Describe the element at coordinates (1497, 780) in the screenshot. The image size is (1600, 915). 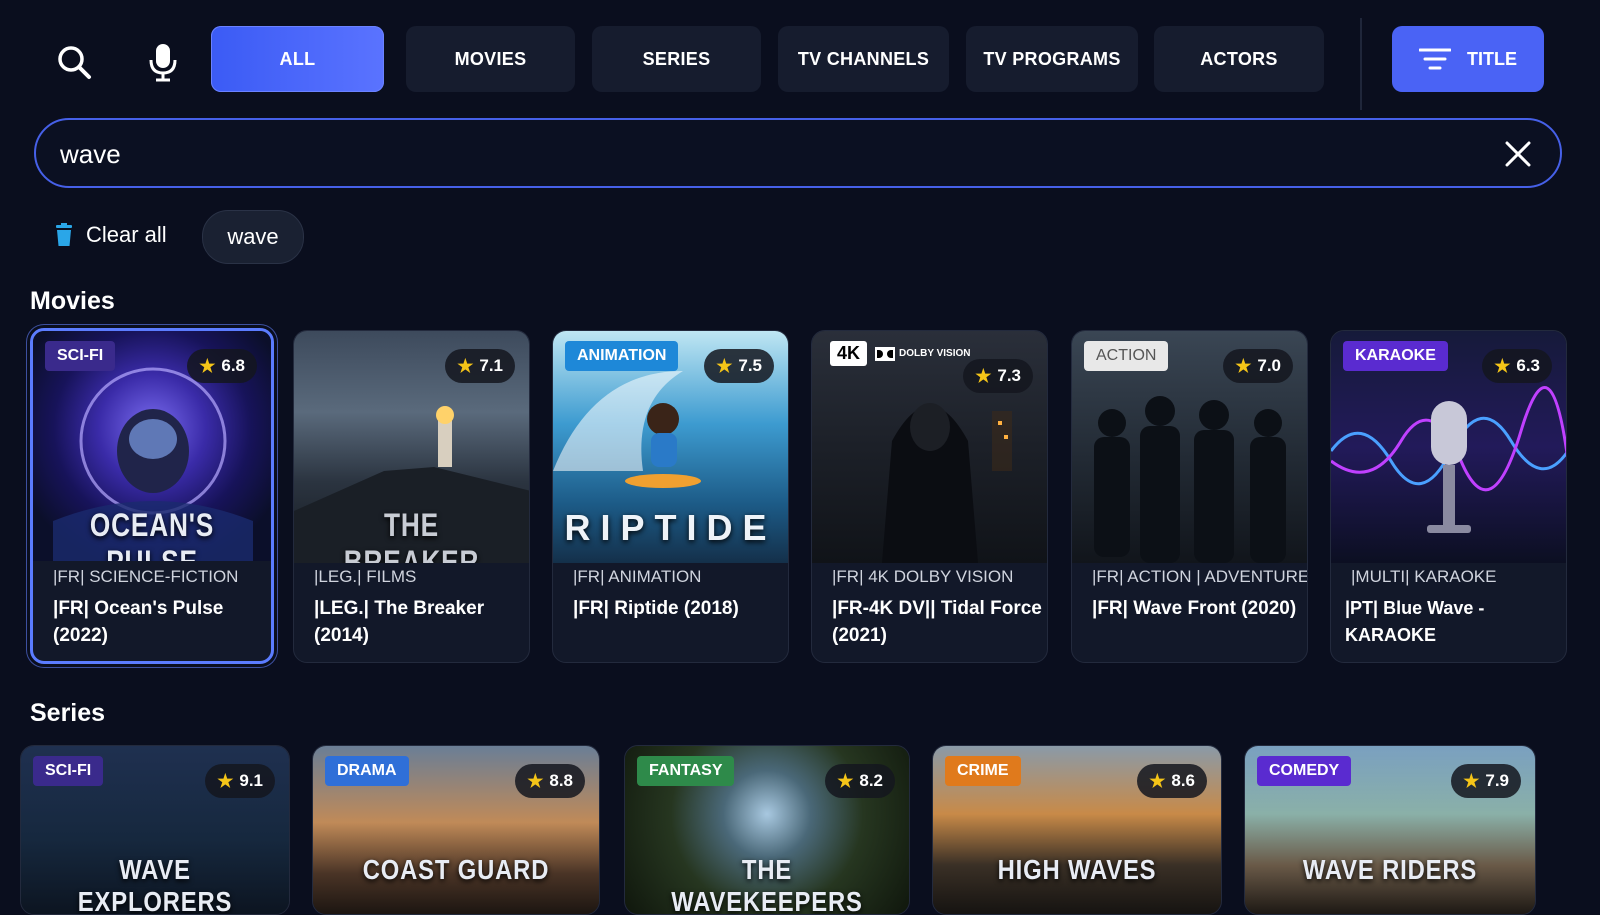
I see `rating-value: 7.9` at that location.